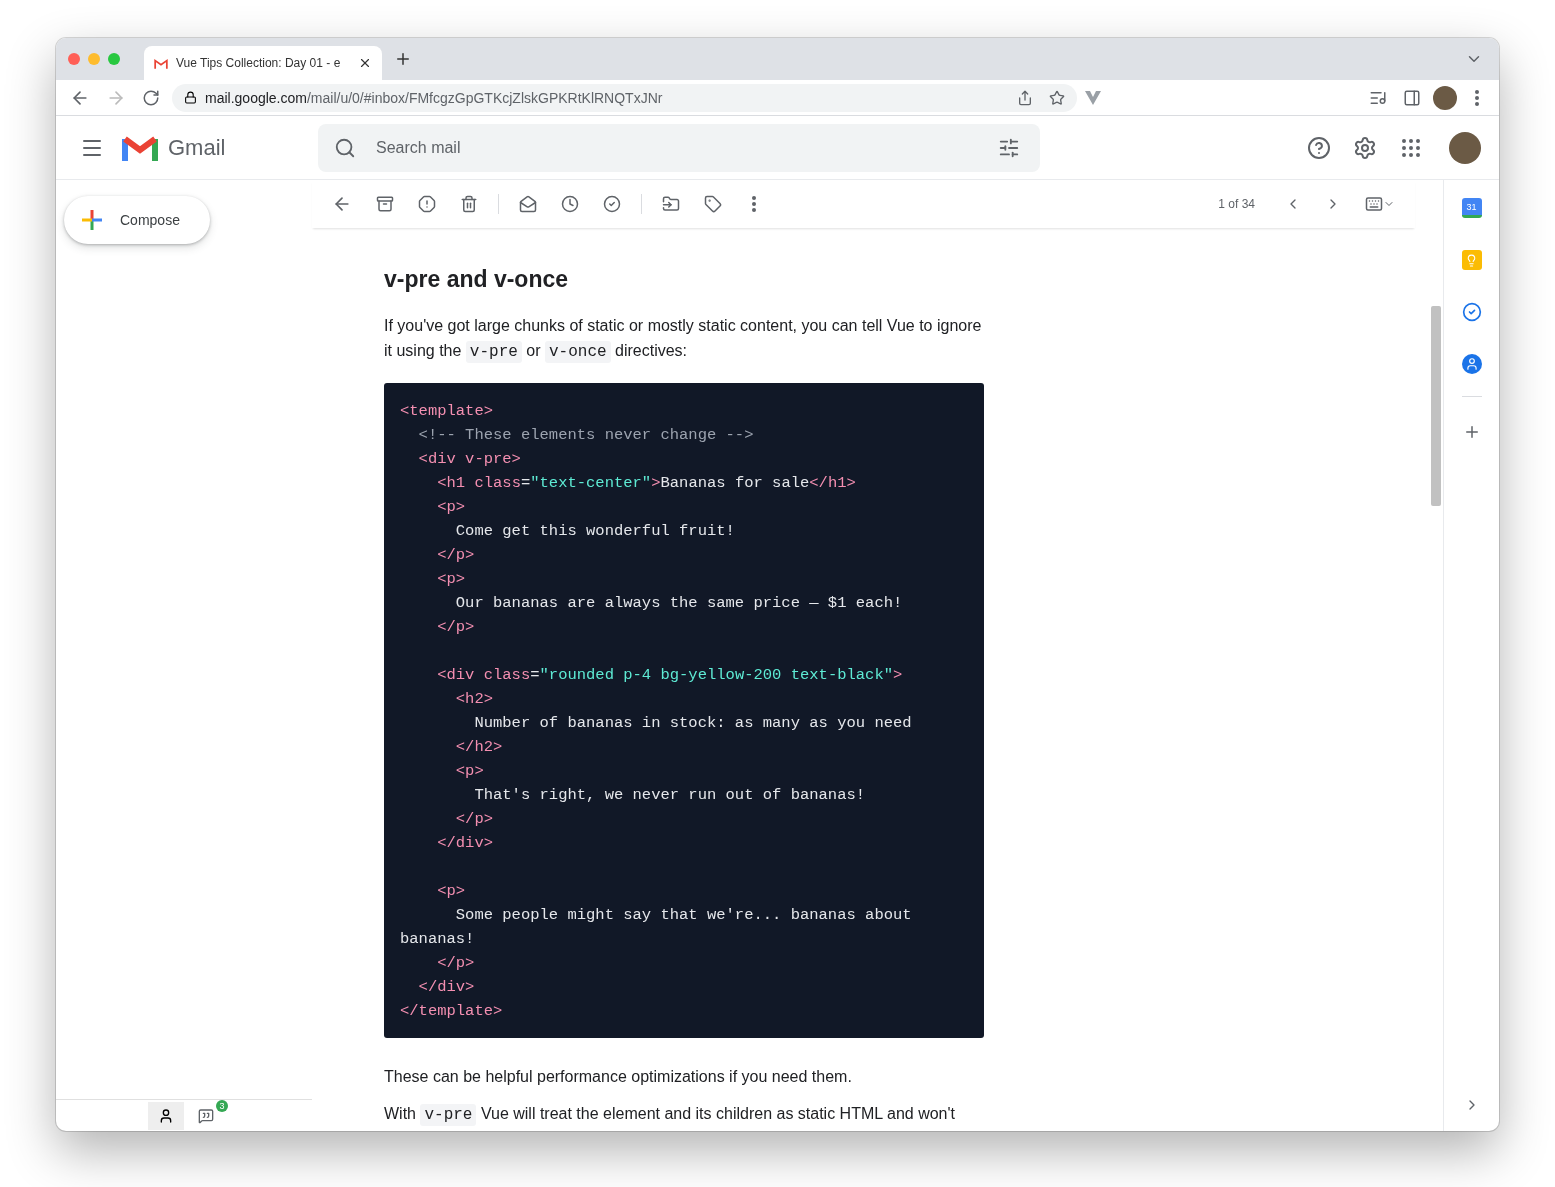 The width and height of the screenshot is (1555, 1187). I want to click on lock-icon, so click(190, 97).